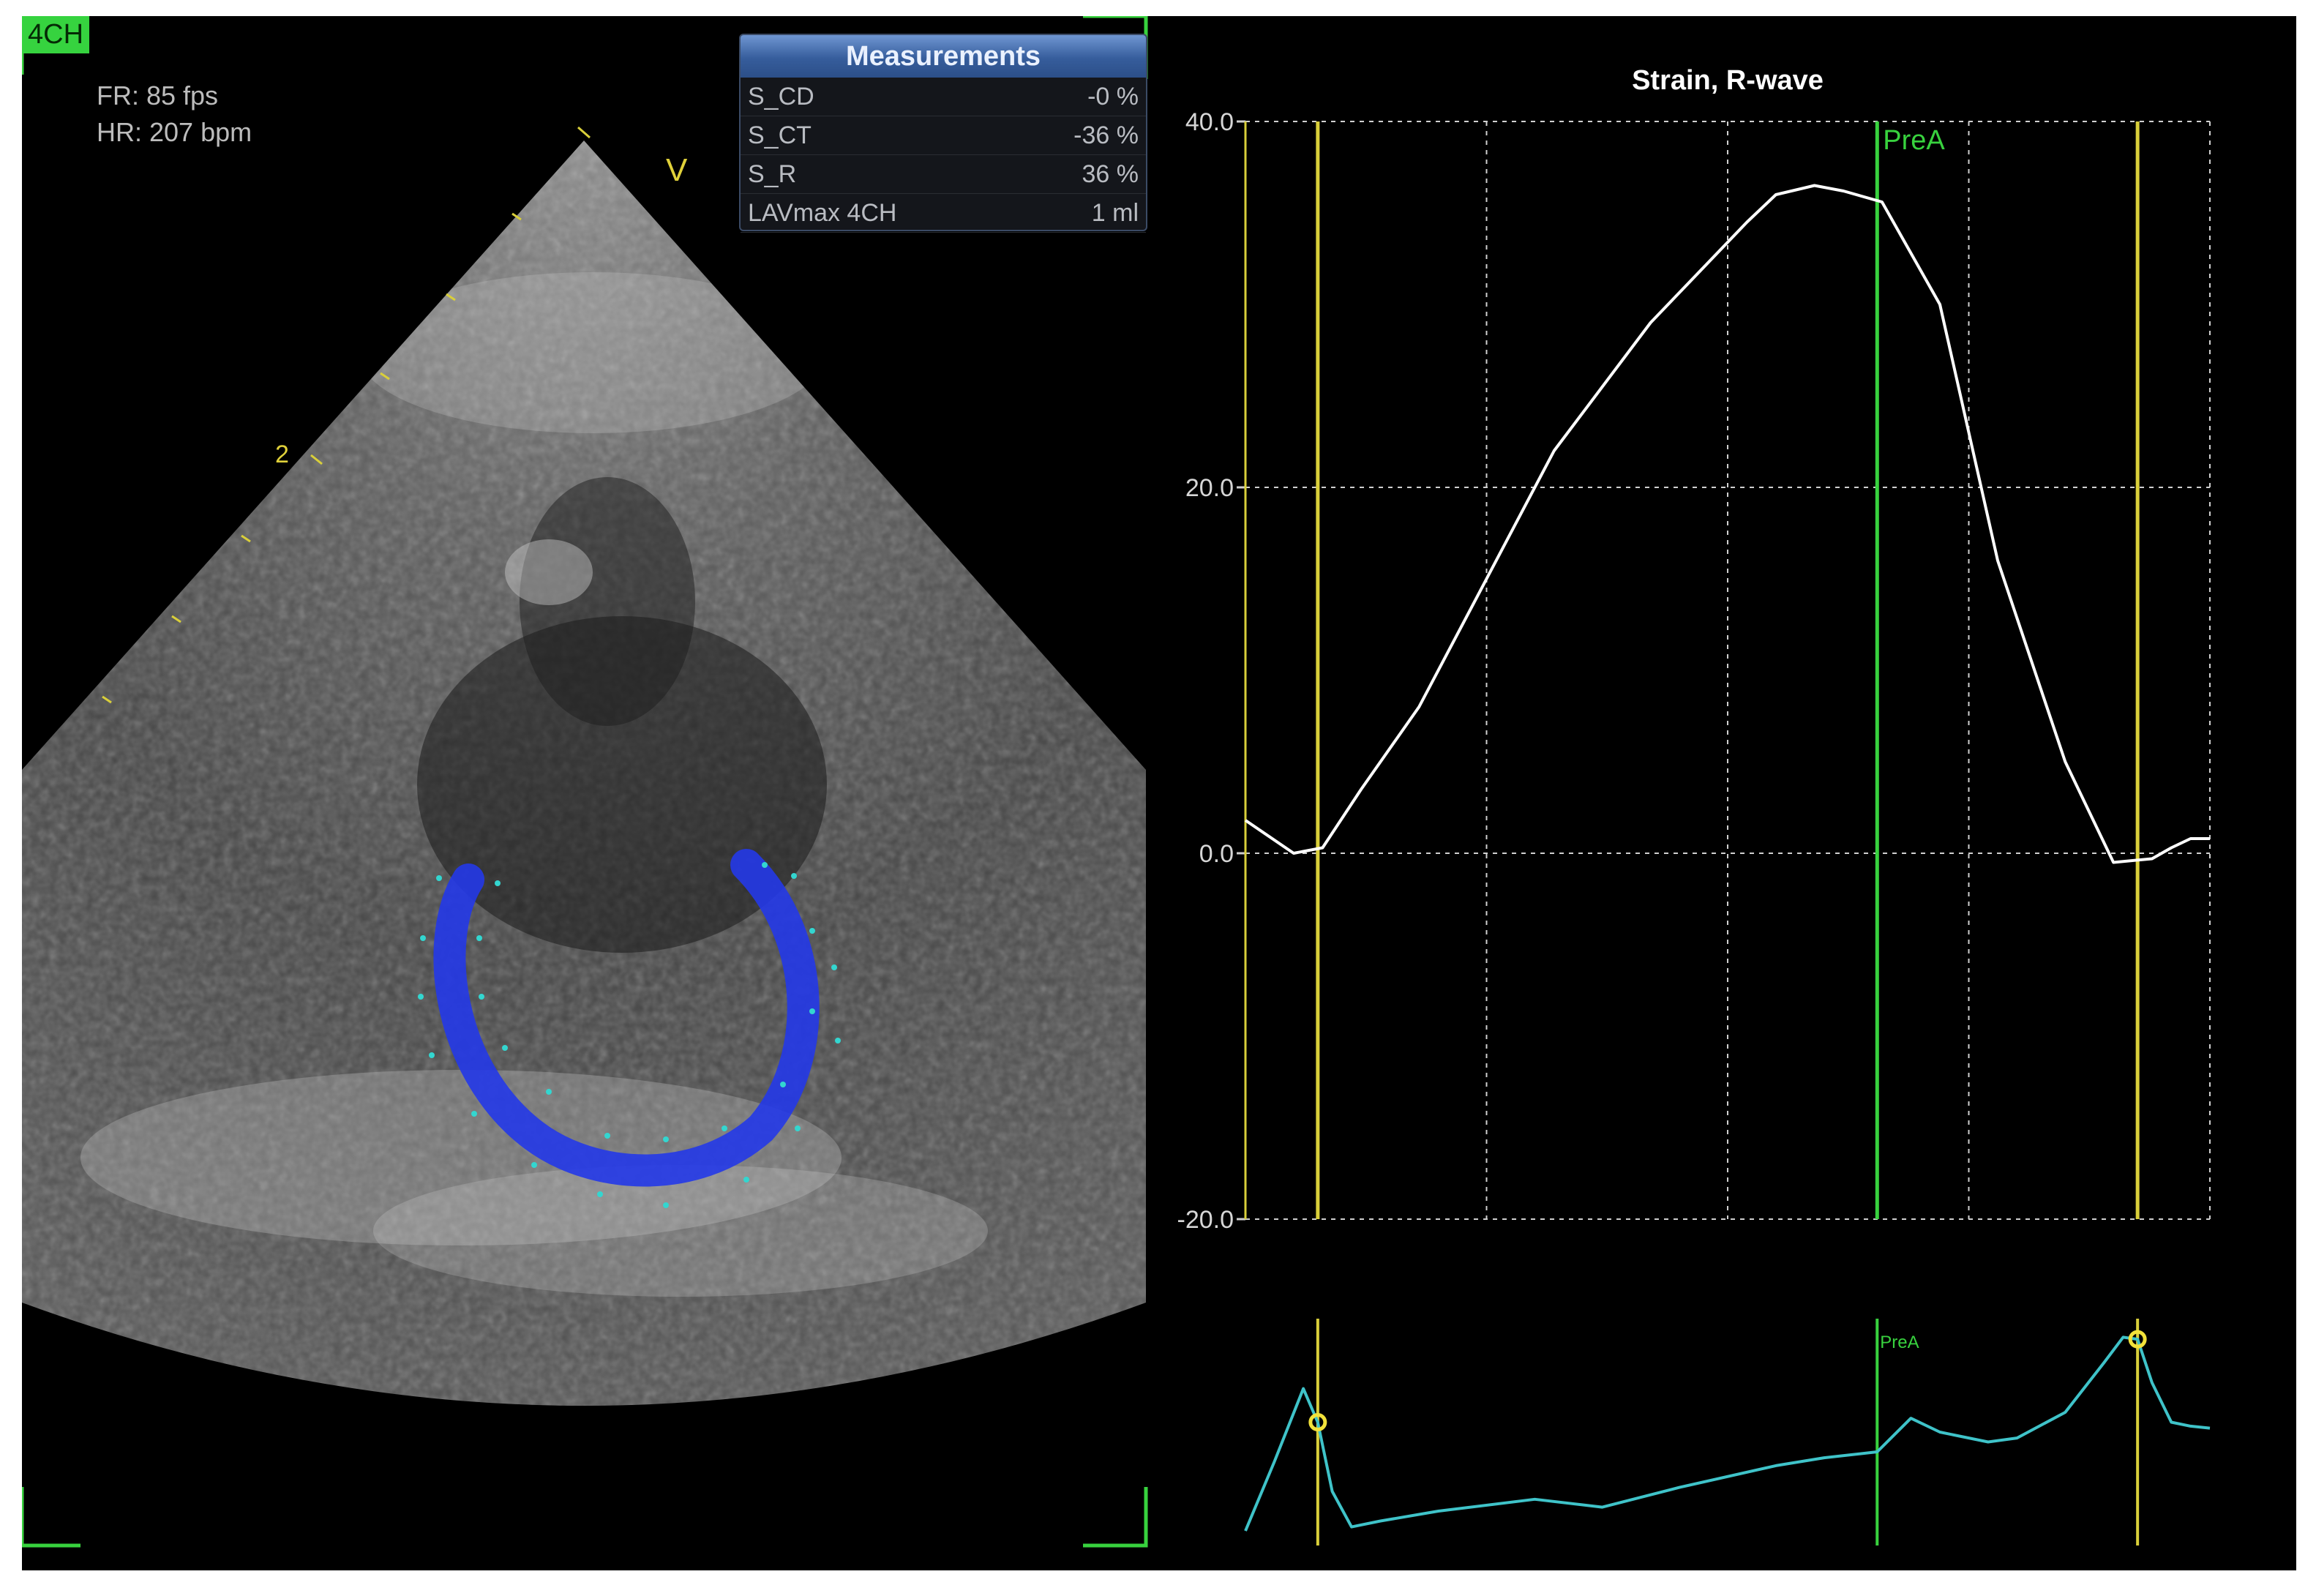 The width and height of the screenshot is (2316, 1596). Describe the element at coordinates (781, 96) in the screenshot. I see `measurement-label: S_CD` at that location.